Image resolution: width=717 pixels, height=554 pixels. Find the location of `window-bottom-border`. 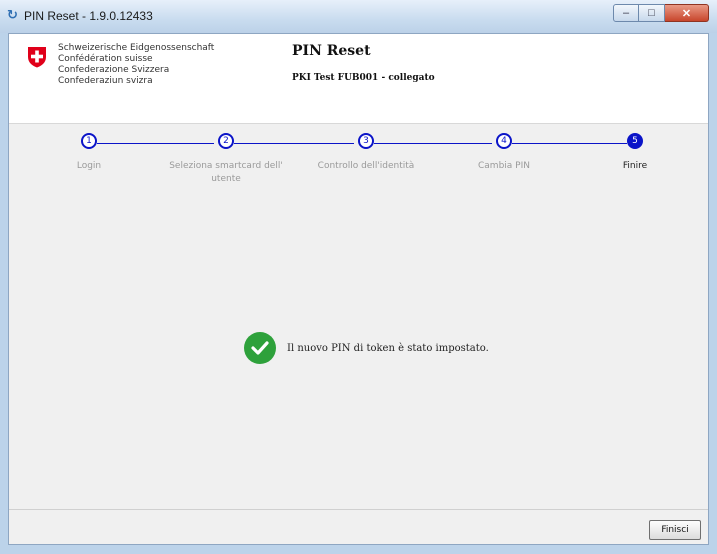

window-bottom-border is located at coordinates (358, 549).